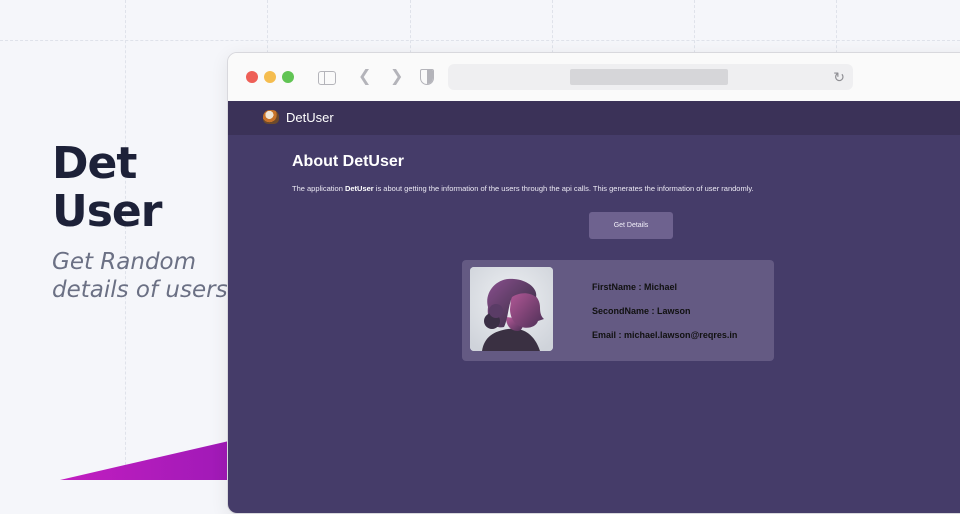 This screenshot has height=514, width=960. What do you see at coordinates (310, 118) in the screenshot?
I see `brand-name: DetUser` at bounding box center [310, 118].